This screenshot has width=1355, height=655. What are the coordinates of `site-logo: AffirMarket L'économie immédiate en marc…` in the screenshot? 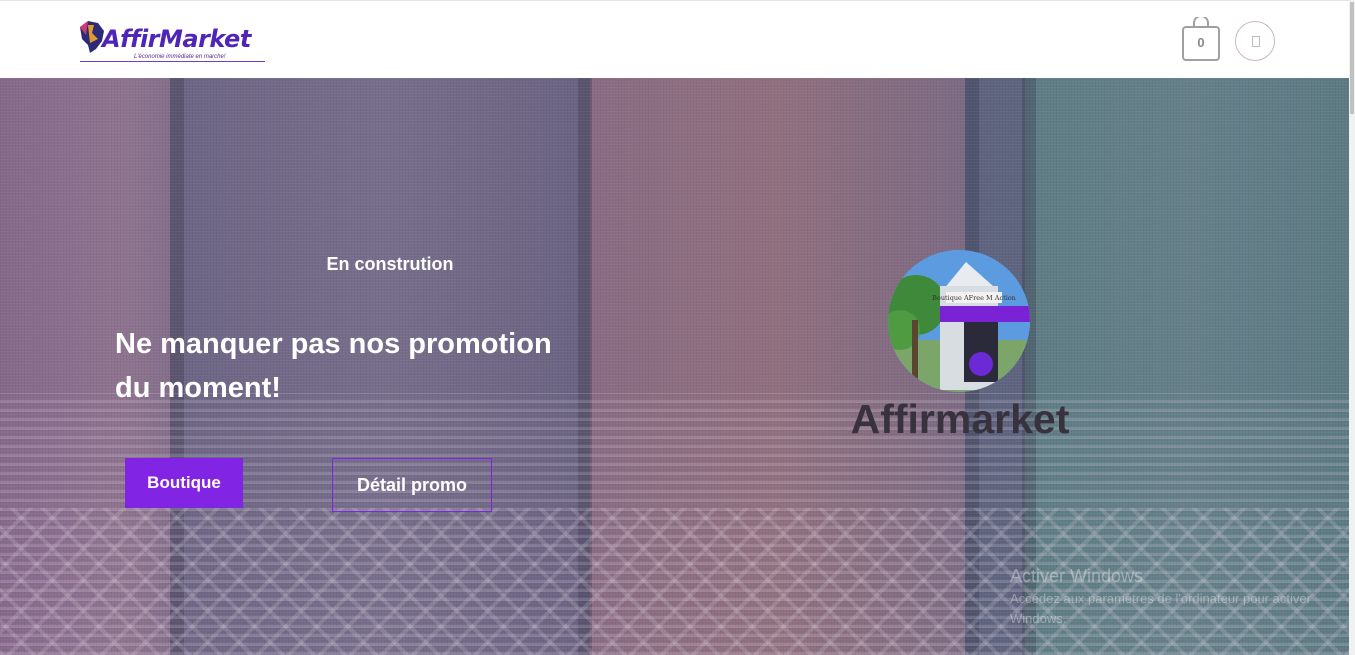 It's located at (172, 40).